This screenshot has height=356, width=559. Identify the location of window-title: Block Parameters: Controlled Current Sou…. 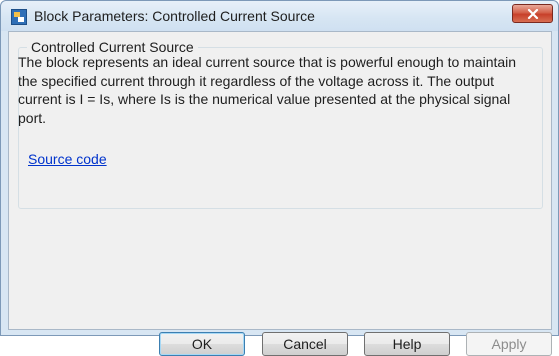
(174, 16).